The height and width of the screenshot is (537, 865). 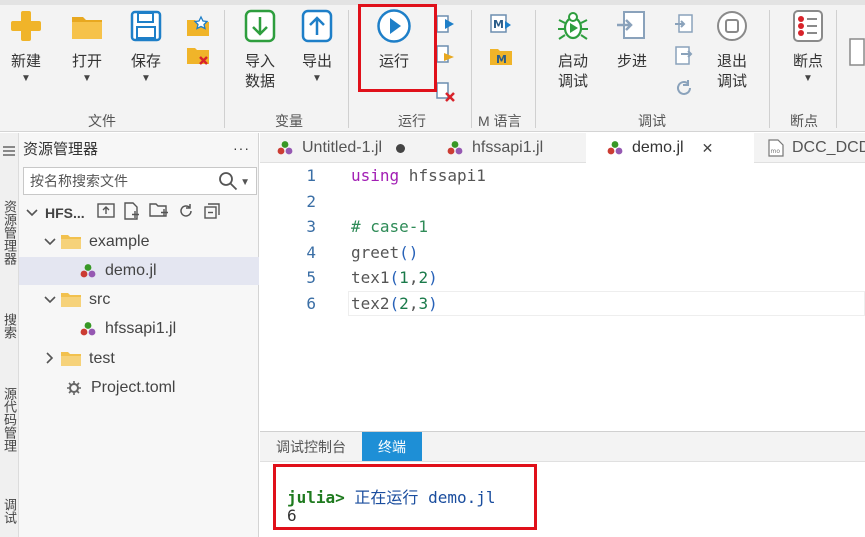 I want to click on import-data-button: 导入 数据, so click(x=260, y=50).